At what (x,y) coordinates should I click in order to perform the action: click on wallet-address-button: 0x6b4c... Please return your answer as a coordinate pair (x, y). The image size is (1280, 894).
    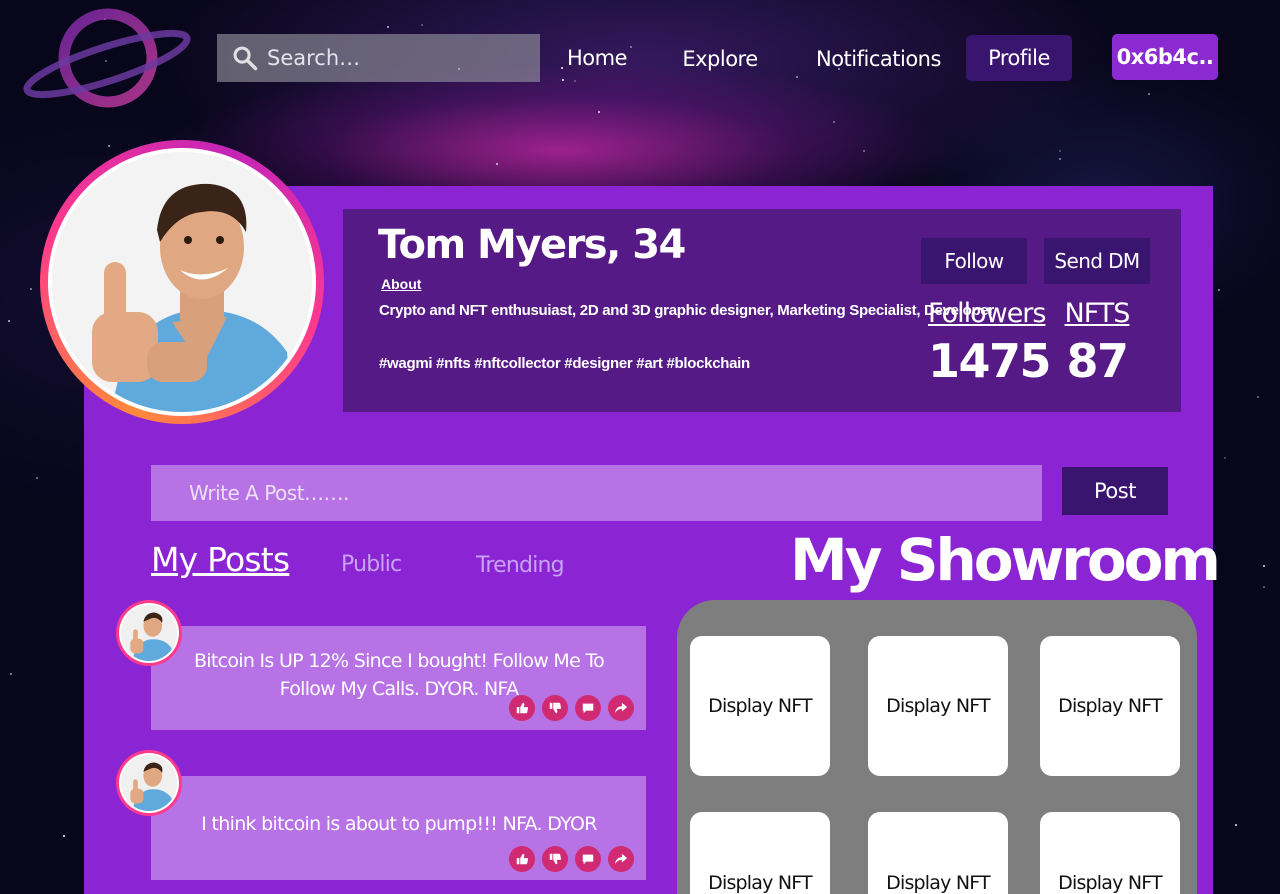
    Looking at the image, I should click on (1165, 57).